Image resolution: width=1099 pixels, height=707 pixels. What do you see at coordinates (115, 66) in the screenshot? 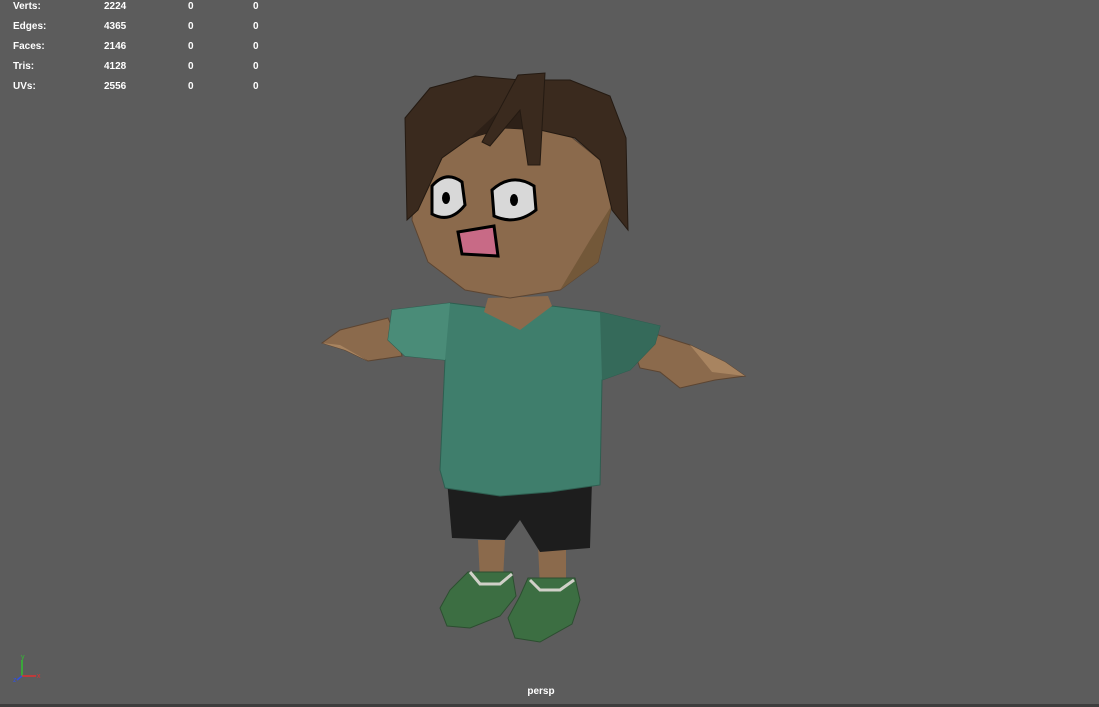
I see `stat-value: 4128` at bounding box center [115, 66].